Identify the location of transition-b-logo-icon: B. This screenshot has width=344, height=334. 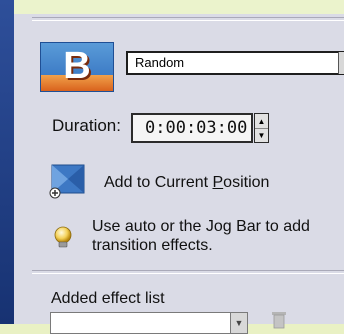
(77, 67).